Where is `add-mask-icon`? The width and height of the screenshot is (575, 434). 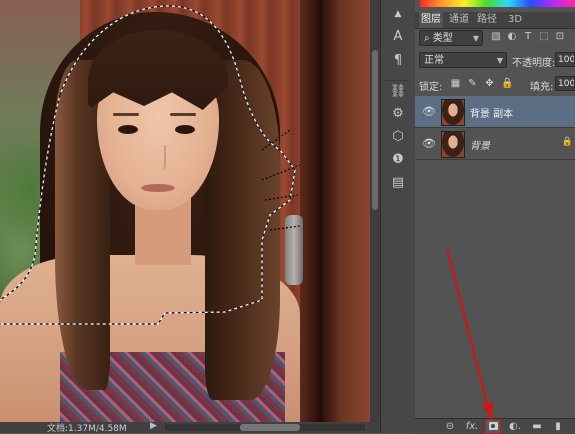 add-mask-icon is located at coordinates (493, 426).